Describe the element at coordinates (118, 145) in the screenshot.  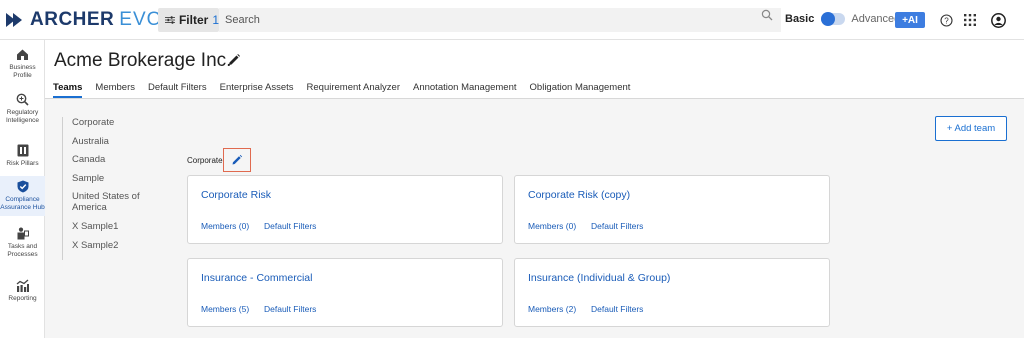
I see `team-list-item-australia: Australia` at that location.